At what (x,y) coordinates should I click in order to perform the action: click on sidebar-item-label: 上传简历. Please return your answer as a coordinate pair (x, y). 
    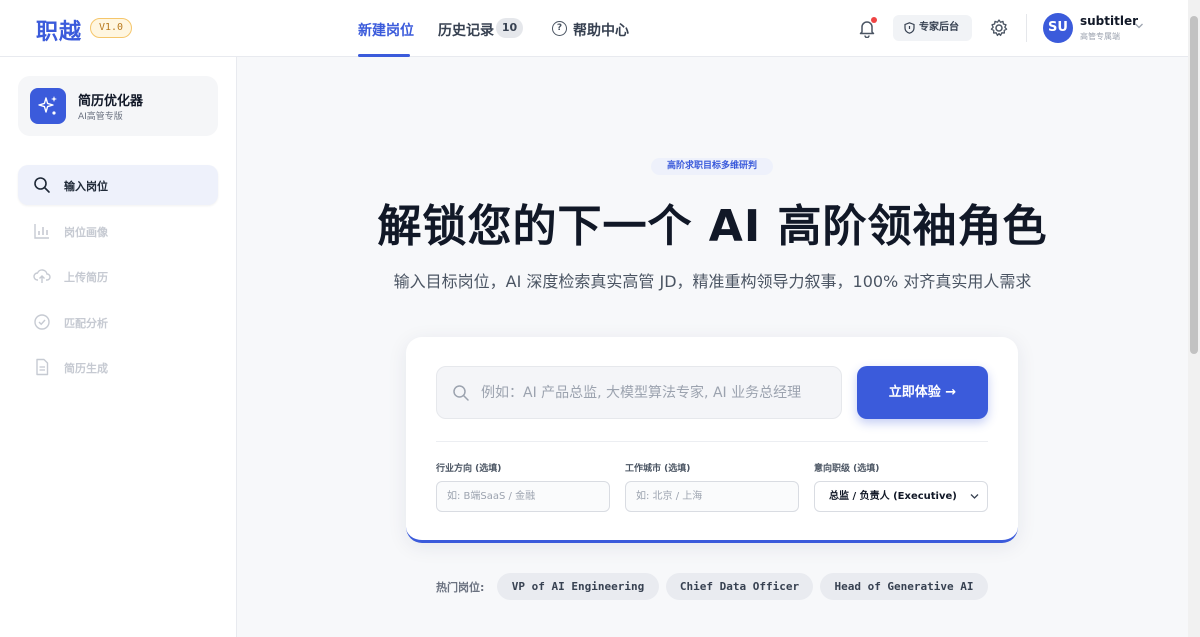
    Looking at the image, I should click on (86, 277).